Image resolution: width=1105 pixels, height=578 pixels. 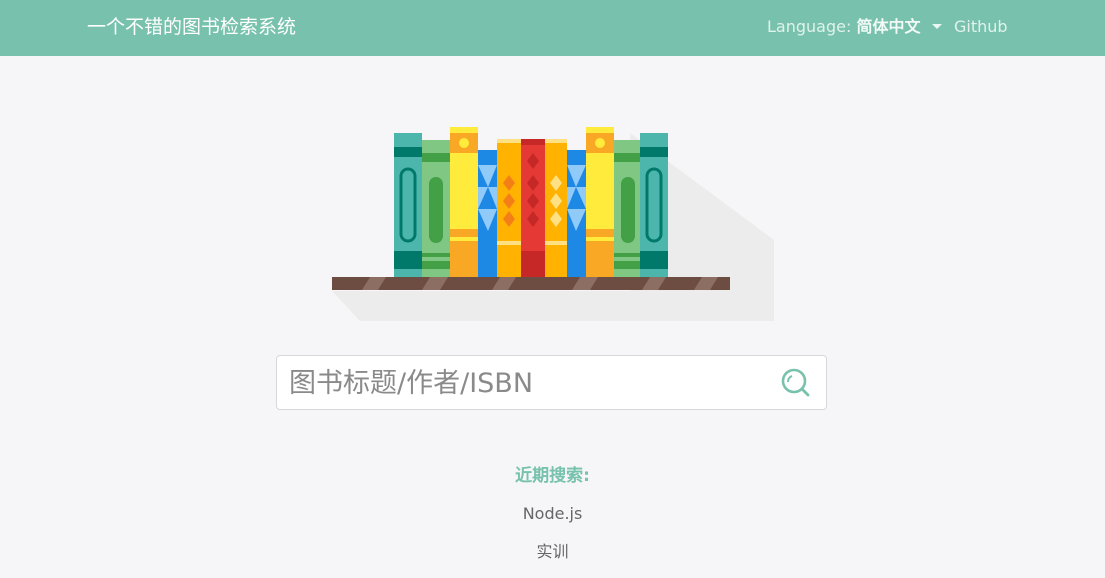 I want to click on bookshelf-illustration, so click(x=553, y=224).